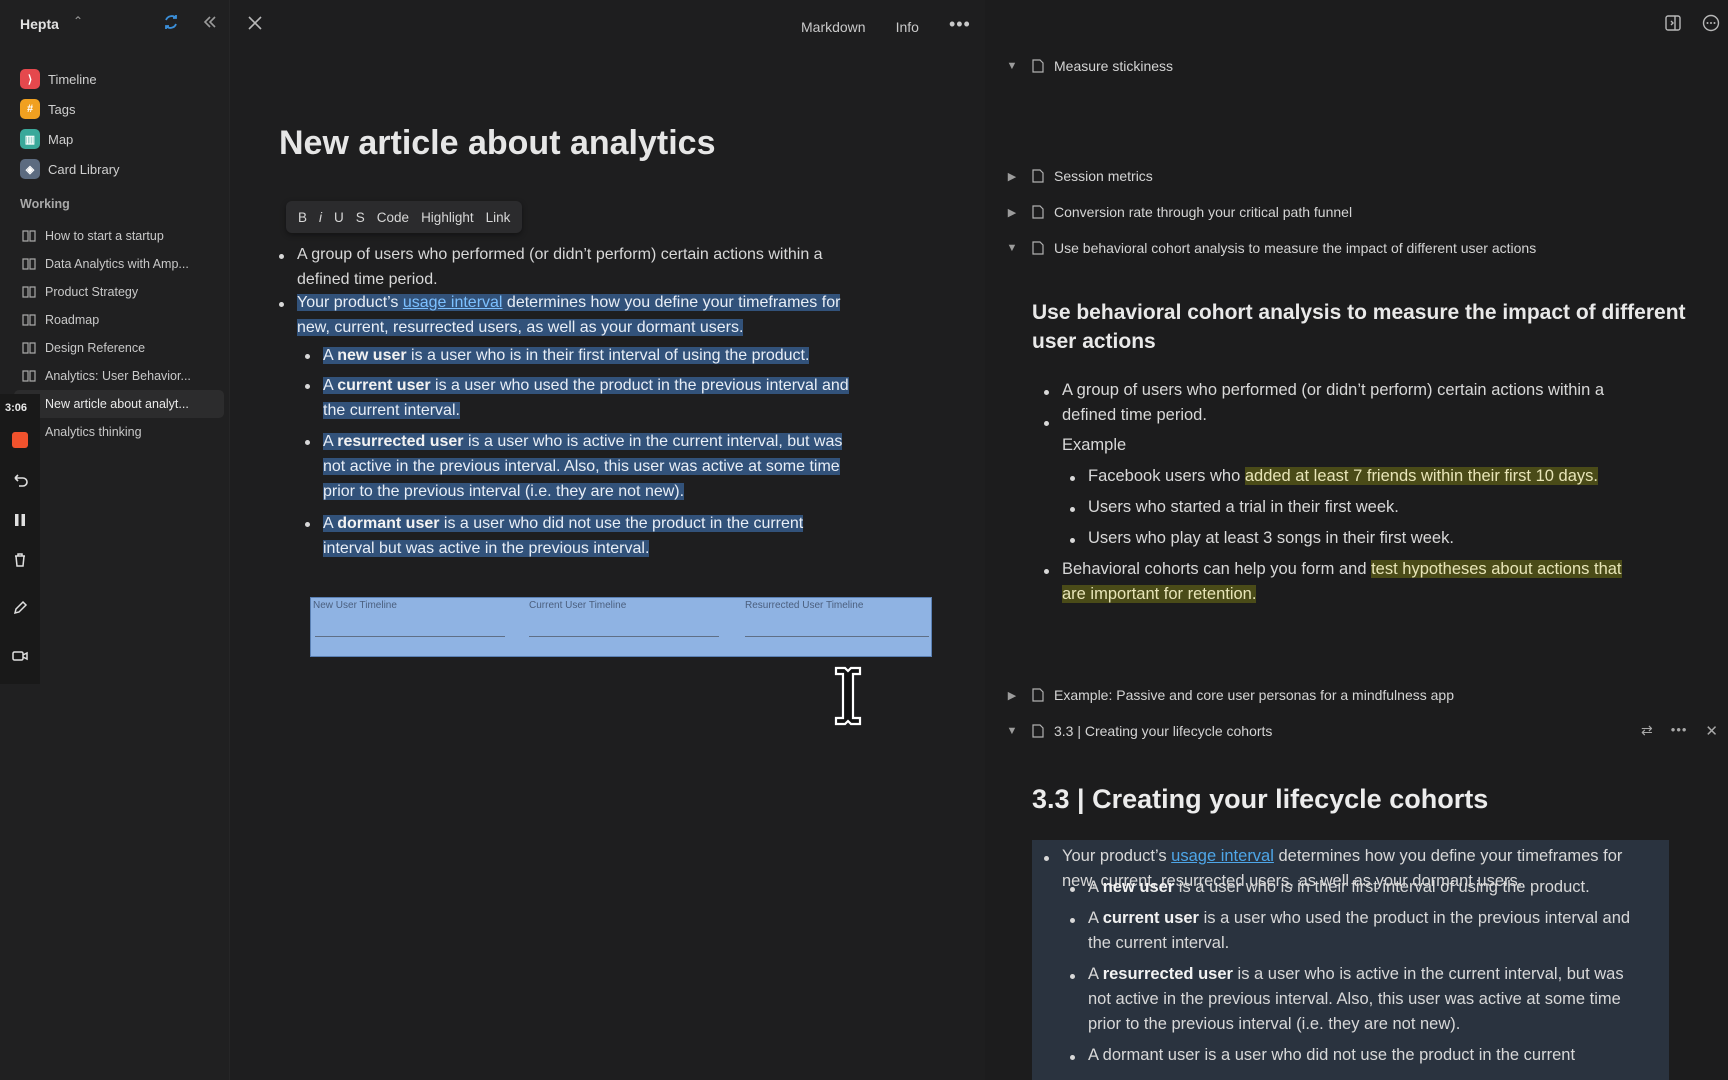  What do you see at coordinates (16, 408) in the screenshot?
I see `recording-timer: 3:06` at bounding box center [16, 408].